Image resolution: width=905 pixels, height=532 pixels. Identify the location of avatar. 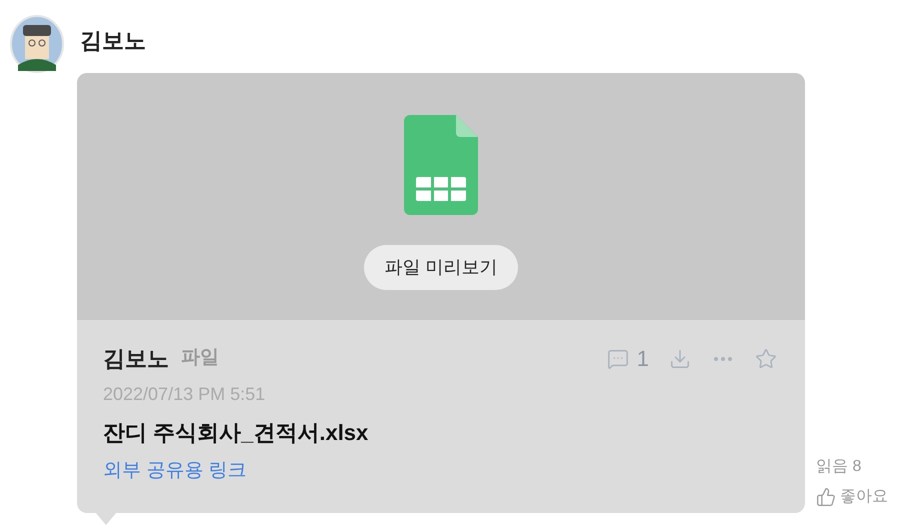
(37, 44).